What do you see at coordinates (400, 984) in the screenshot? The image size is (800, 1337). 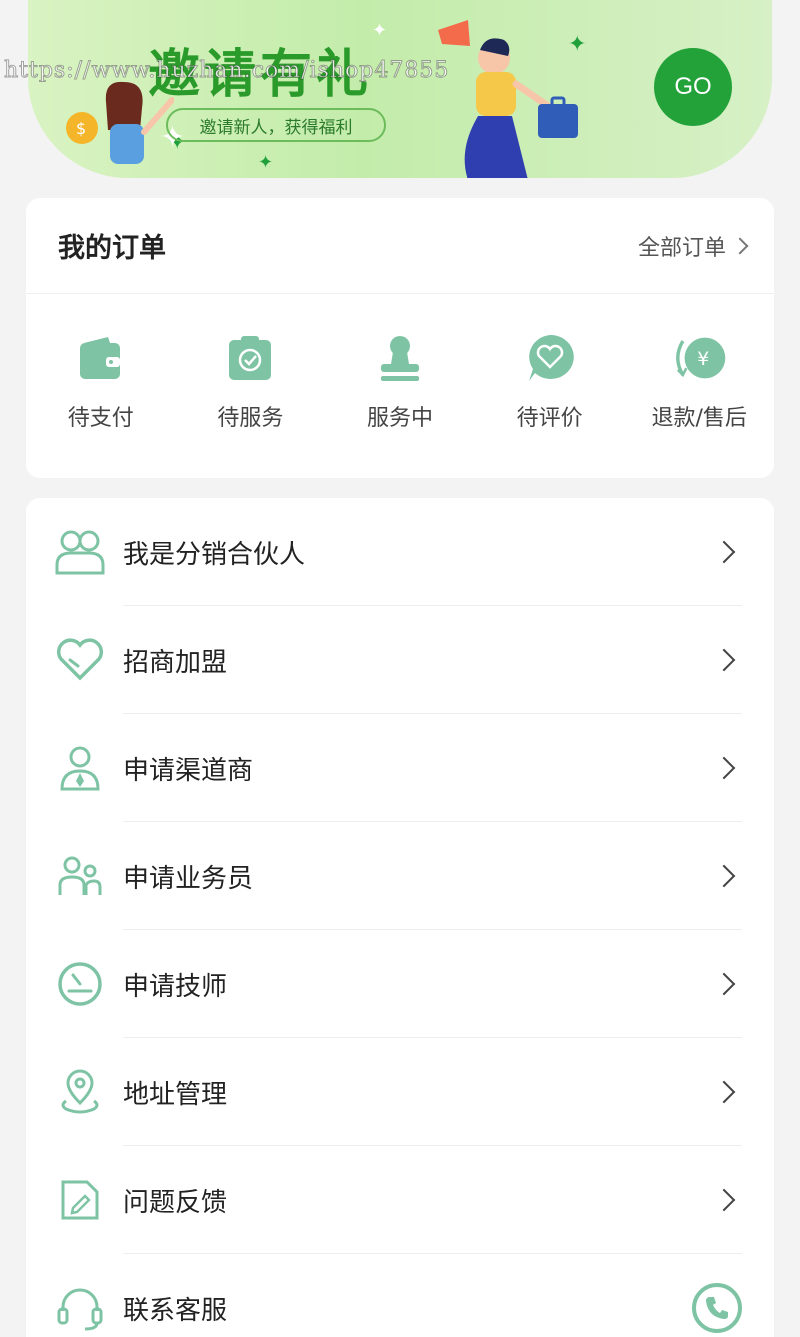 I see `menu-item-technician: 申请技师` at bounding box center [400, 984].